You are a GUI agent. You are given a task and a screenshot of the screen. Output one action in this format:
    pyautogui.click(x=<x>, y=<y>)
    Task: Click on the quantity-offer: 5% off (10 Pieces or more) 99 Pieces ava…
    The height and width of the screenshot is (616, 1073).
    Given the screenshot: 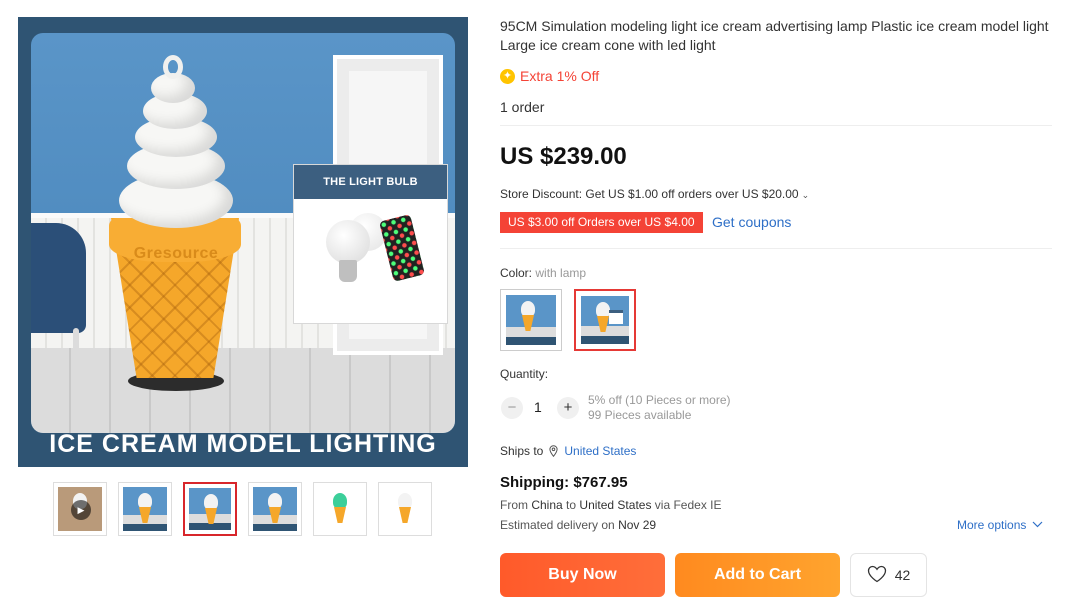 What is the action you would take?
    pyautogui.click(x=659, y=408)
    